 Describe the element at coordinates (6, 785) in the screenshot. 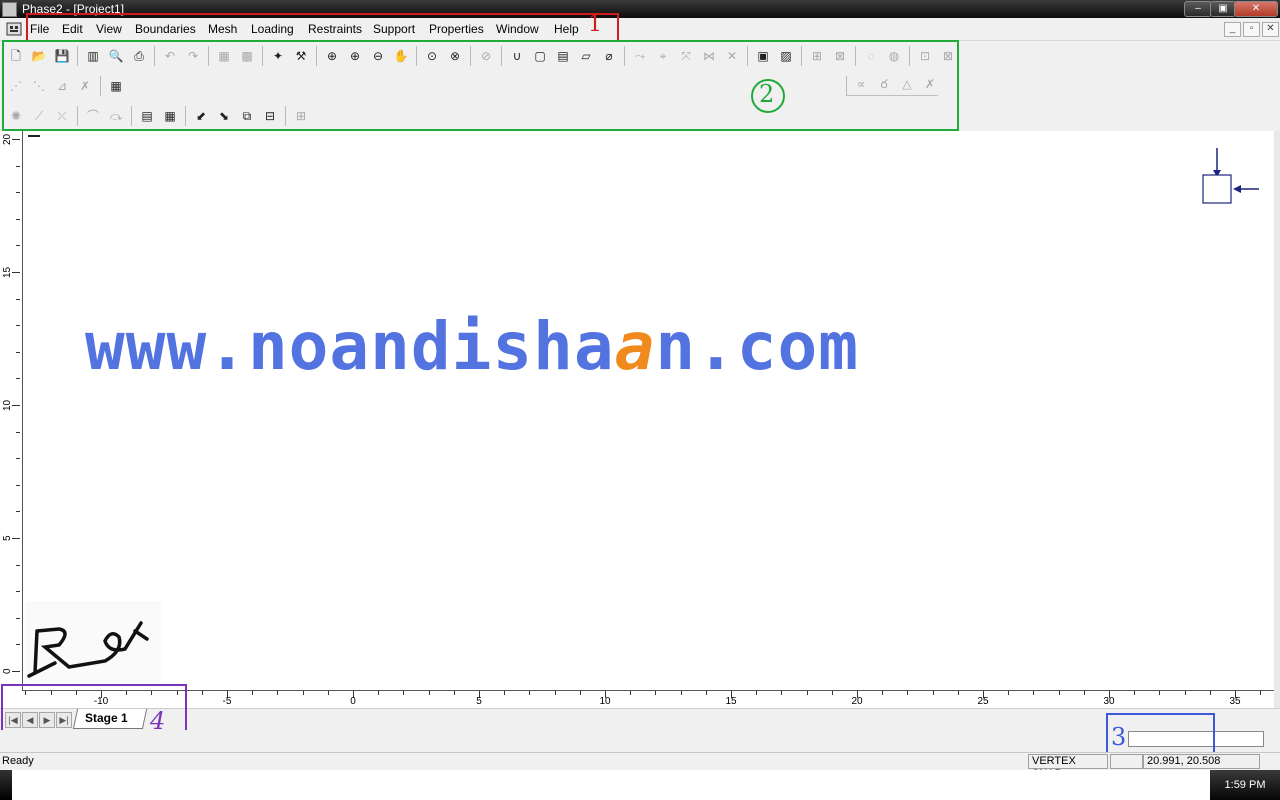

I see `start-edge` at that location.